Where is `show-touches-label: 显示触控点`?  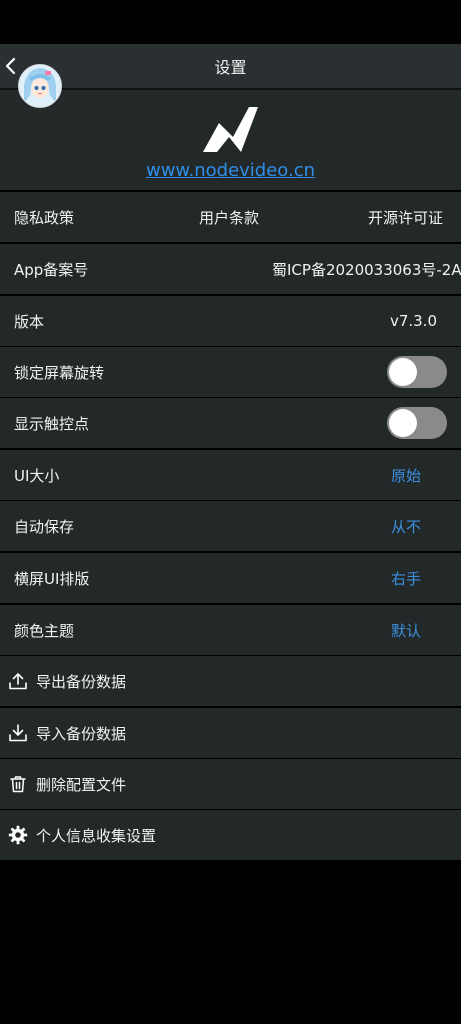
show-touches-label: 显示触控点 is located at coordinates (52, 423).